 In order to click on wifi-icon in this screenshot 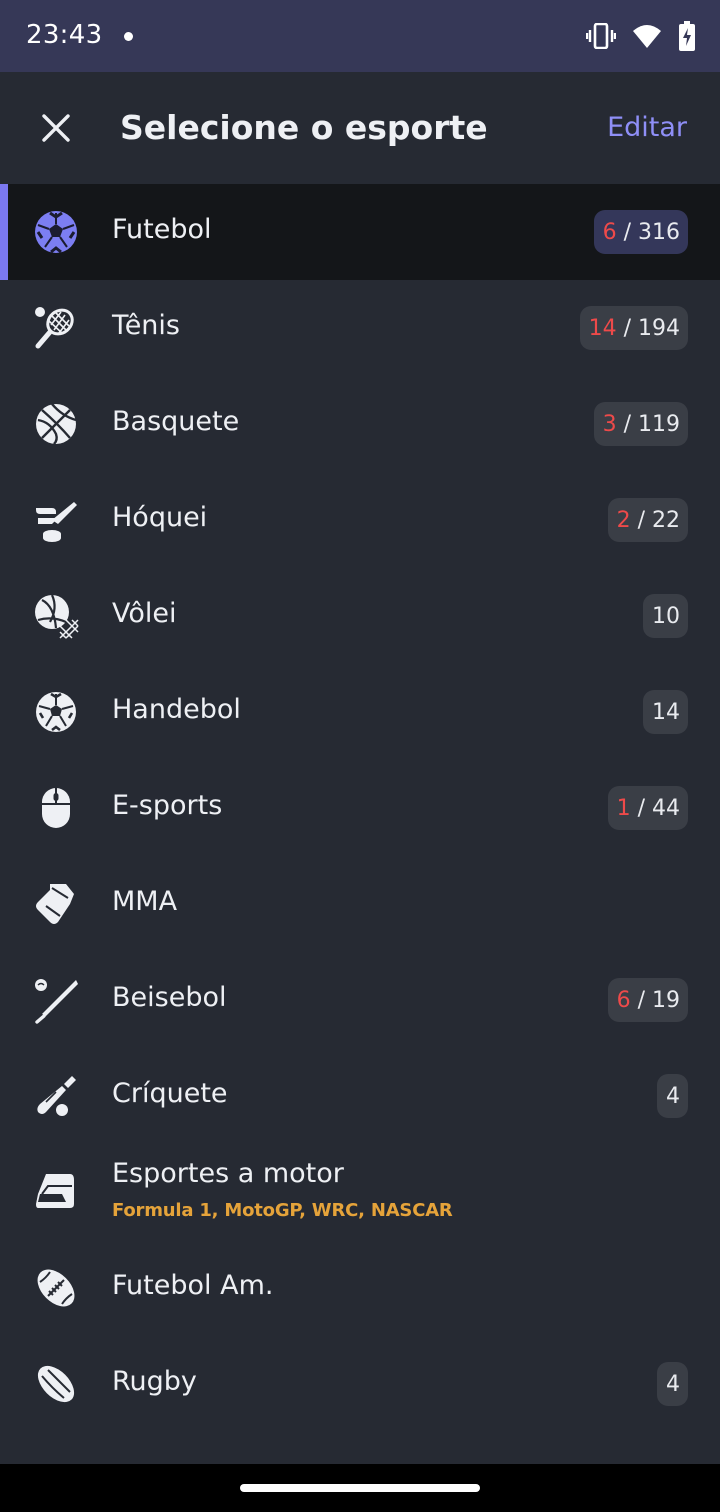, I will do `click(647, 36)`.